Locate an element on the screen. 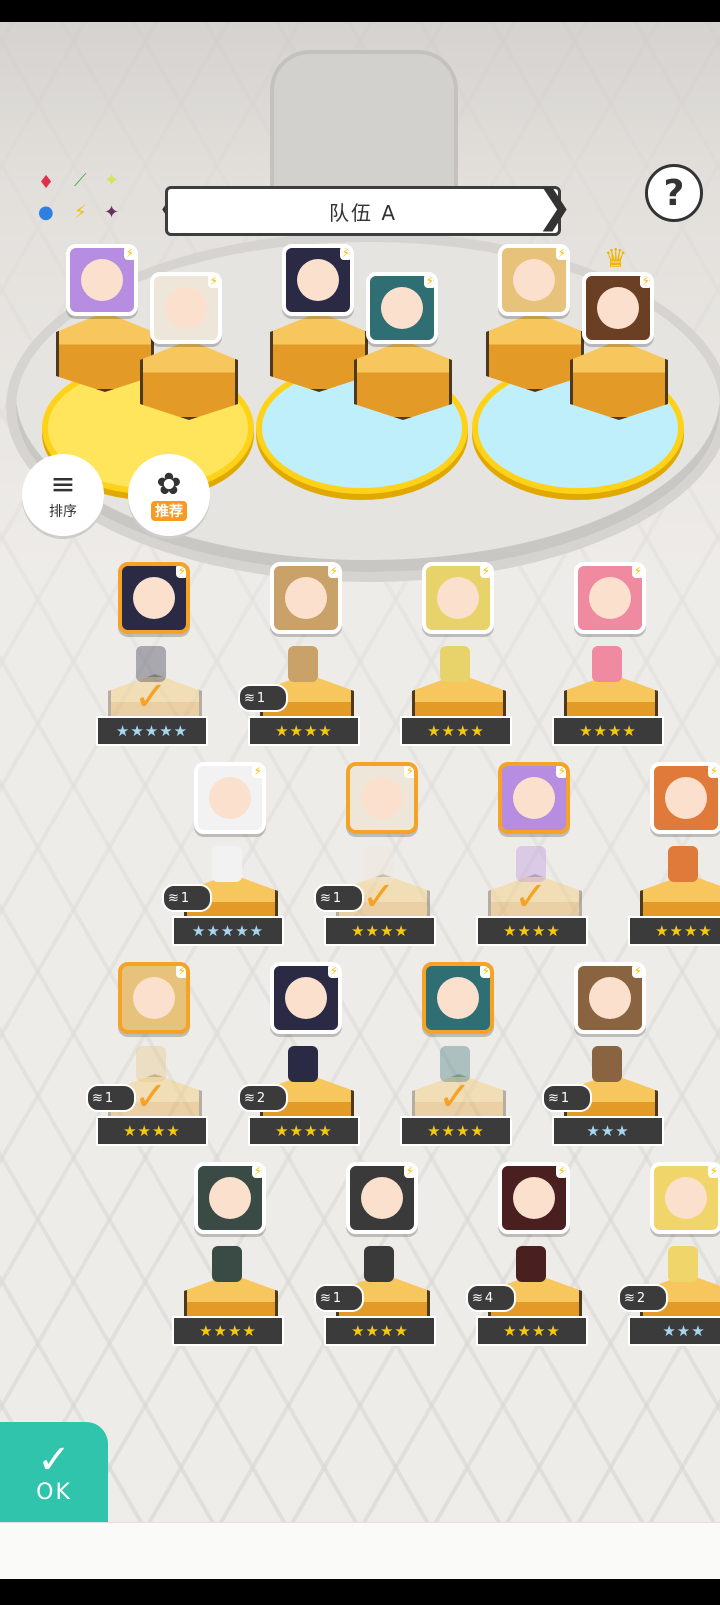 Image resolution: width=720 pixels, height=1605 pixels. next-team-arrow: ❯ is located at coordinates (554, 208).